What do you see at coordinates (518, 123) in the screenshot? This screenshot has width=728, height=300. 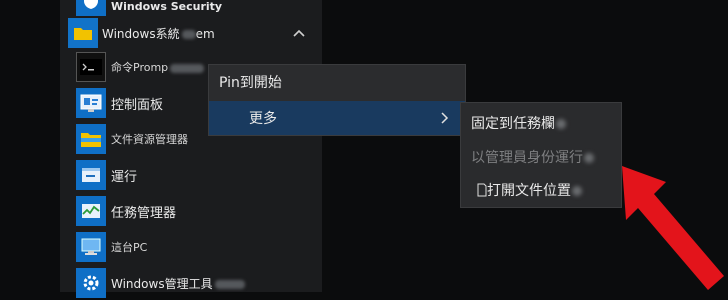 I see `pin-to-taskbar-label: 固定到任務欄` at bounding box center [518, 123].